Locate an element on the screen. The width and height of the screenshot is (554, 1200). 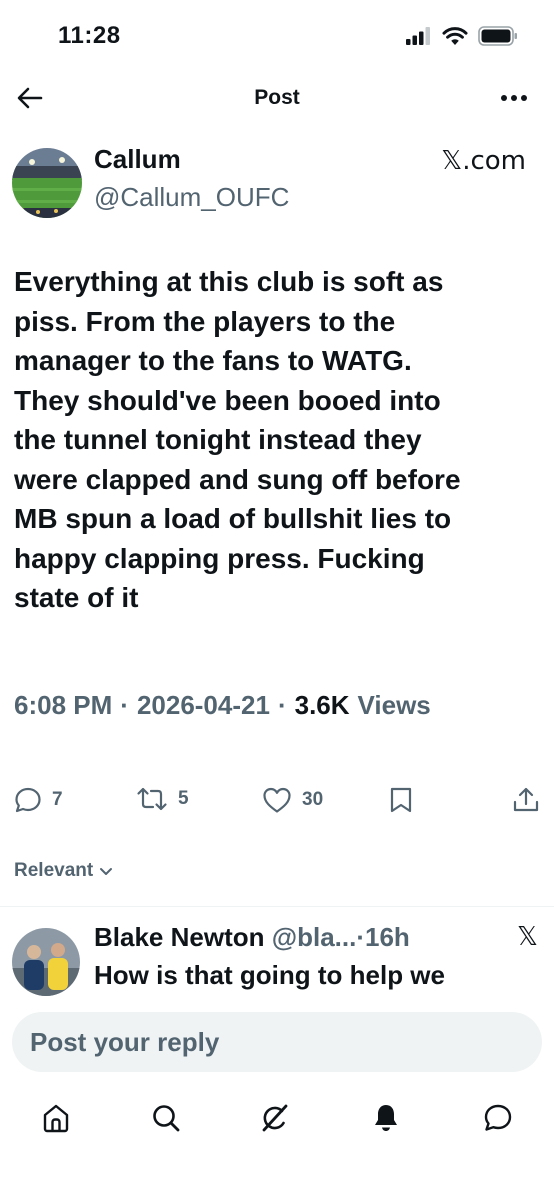
signal-icon is located at coordinates (418, 36).